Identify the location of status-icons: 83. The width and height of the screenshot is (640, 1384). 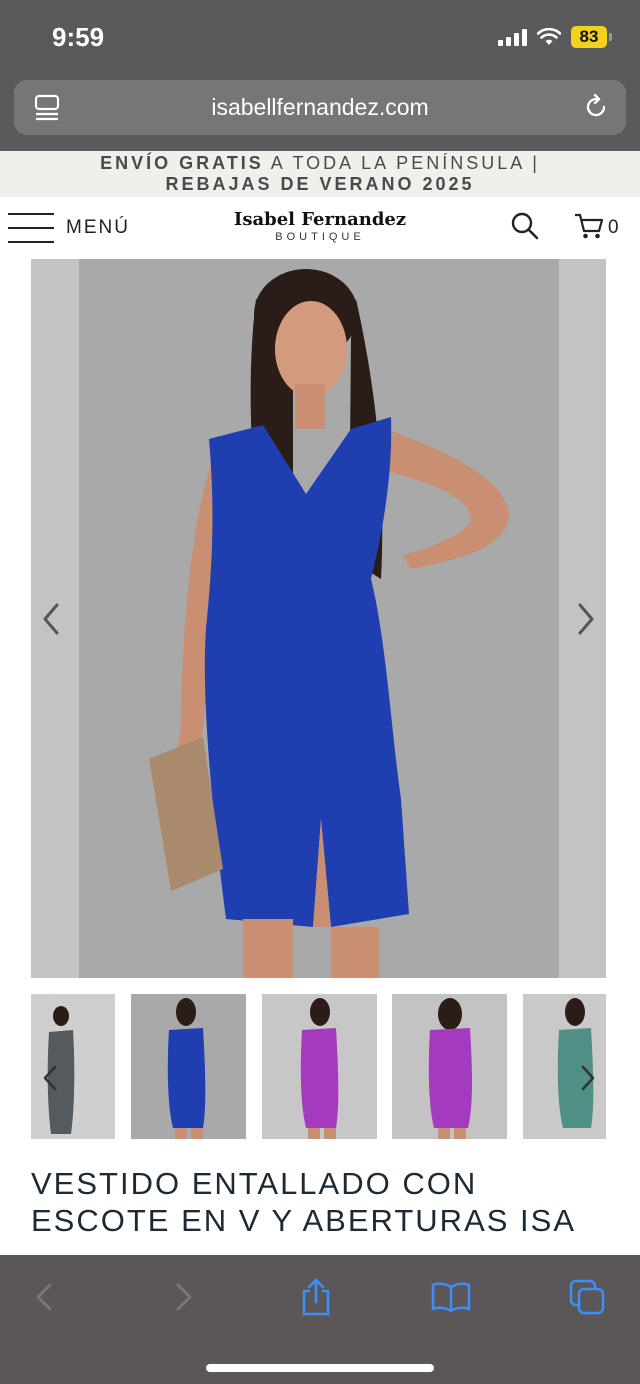
(555, 37).